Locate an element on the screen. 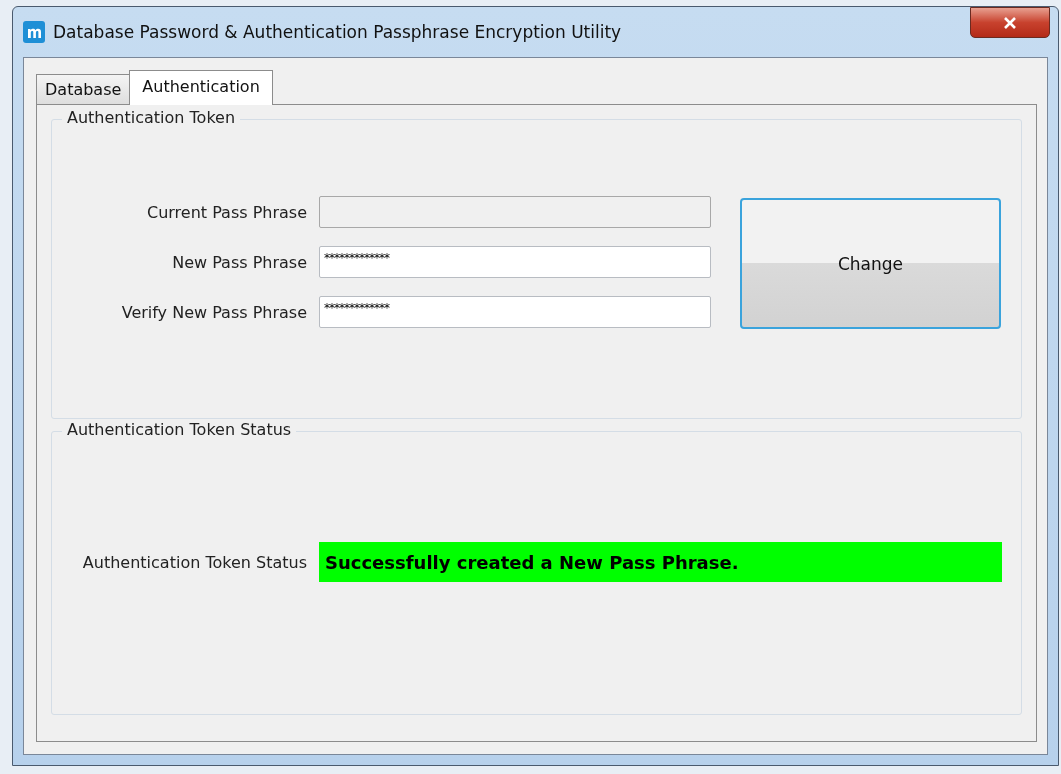 The width and height of the screenshot is (1061, 774). close-button is located at coordinates (1010, 22).